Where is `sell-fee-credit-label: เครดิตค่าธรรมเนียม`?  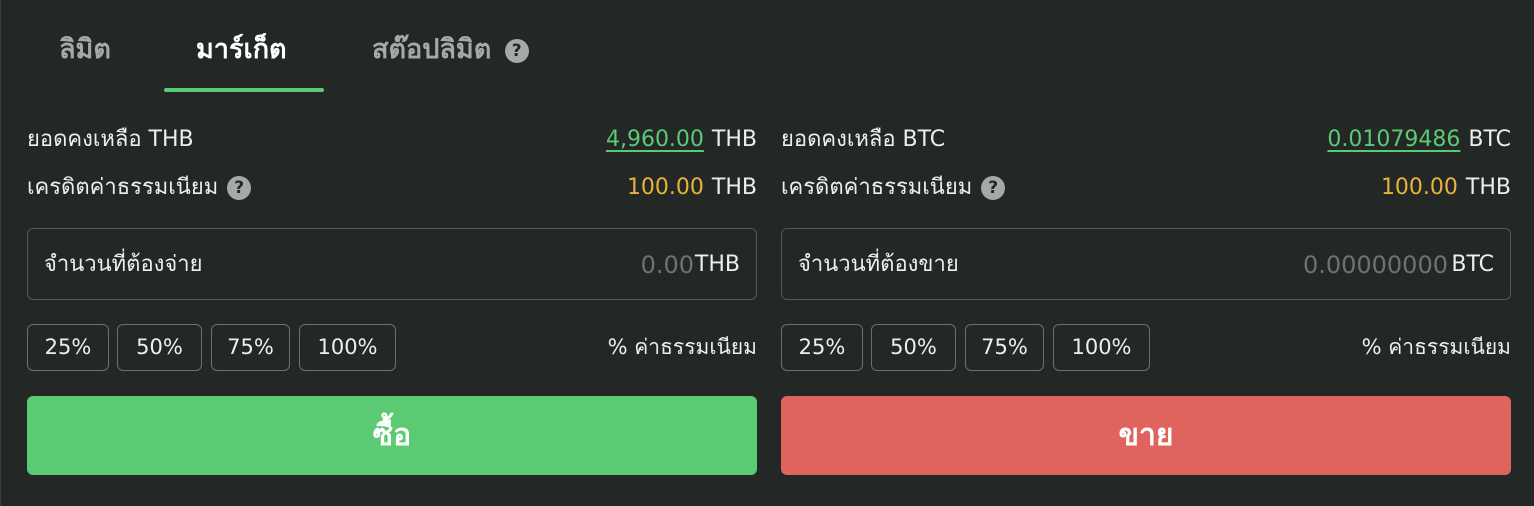 sell-fee-credit-label: เครดิตค่าธรรมเนียม is located at coordinates (877, 187).